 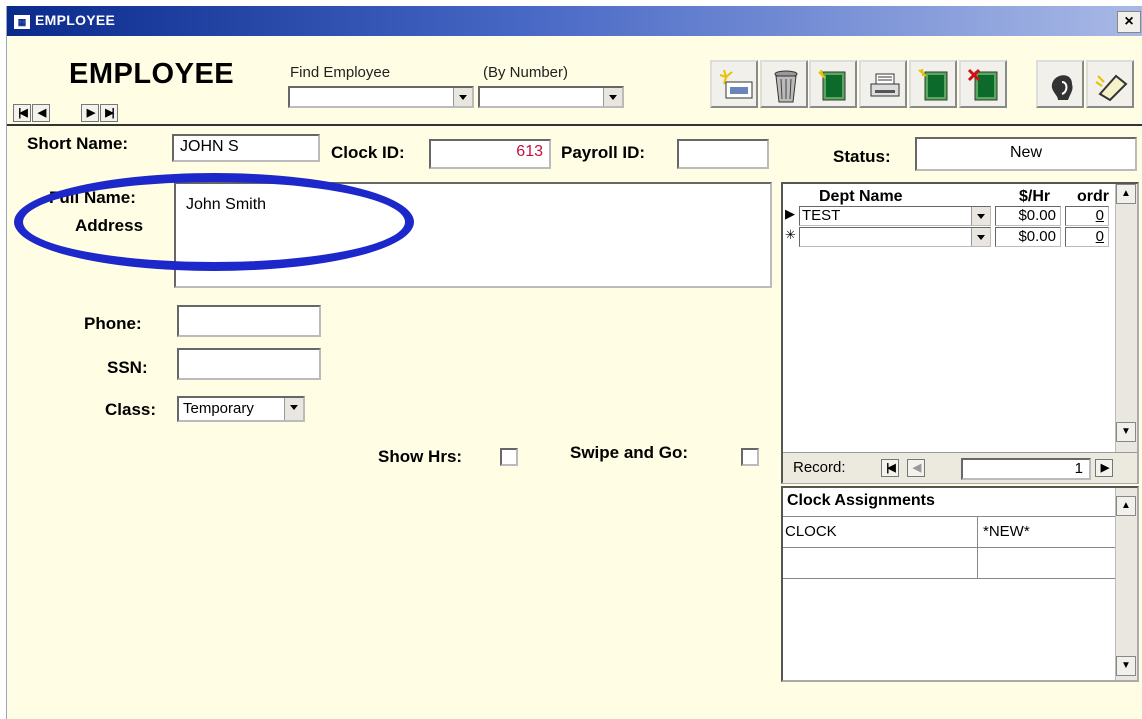 What do you see at coordinates (1129, 22) in the screenshot?
I see `close-button: ×` at bounding box center [1129, 22].